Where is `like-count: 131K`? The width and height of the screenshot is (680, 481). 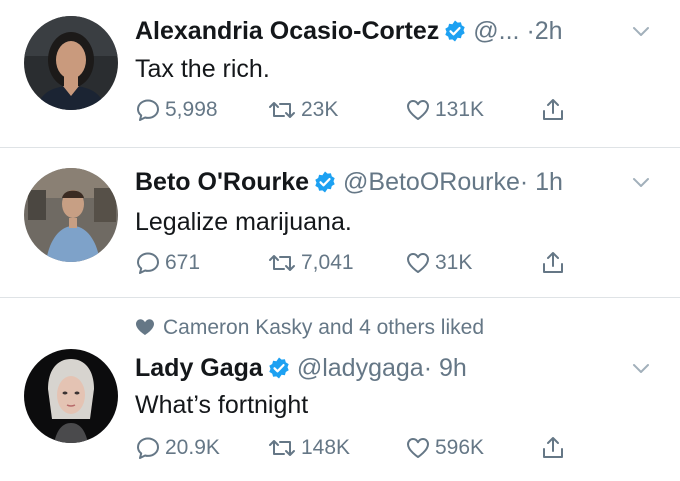 like-count: 131K is located at coordinates (460, 109).